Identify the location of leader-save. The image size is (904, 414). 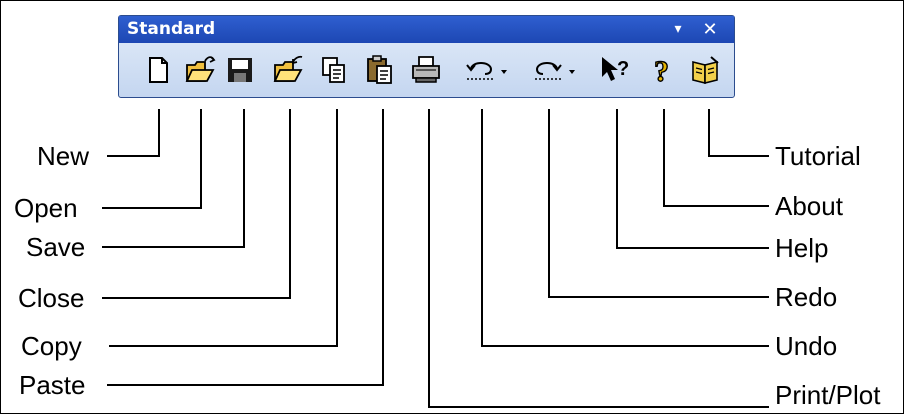
(173, 178).